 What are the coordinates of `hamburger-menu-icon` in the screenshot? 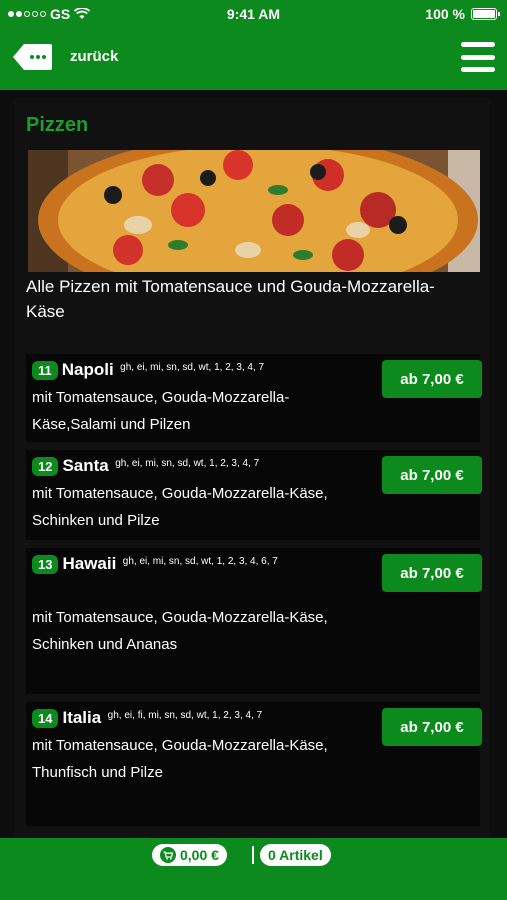 It's located at (478, 57).